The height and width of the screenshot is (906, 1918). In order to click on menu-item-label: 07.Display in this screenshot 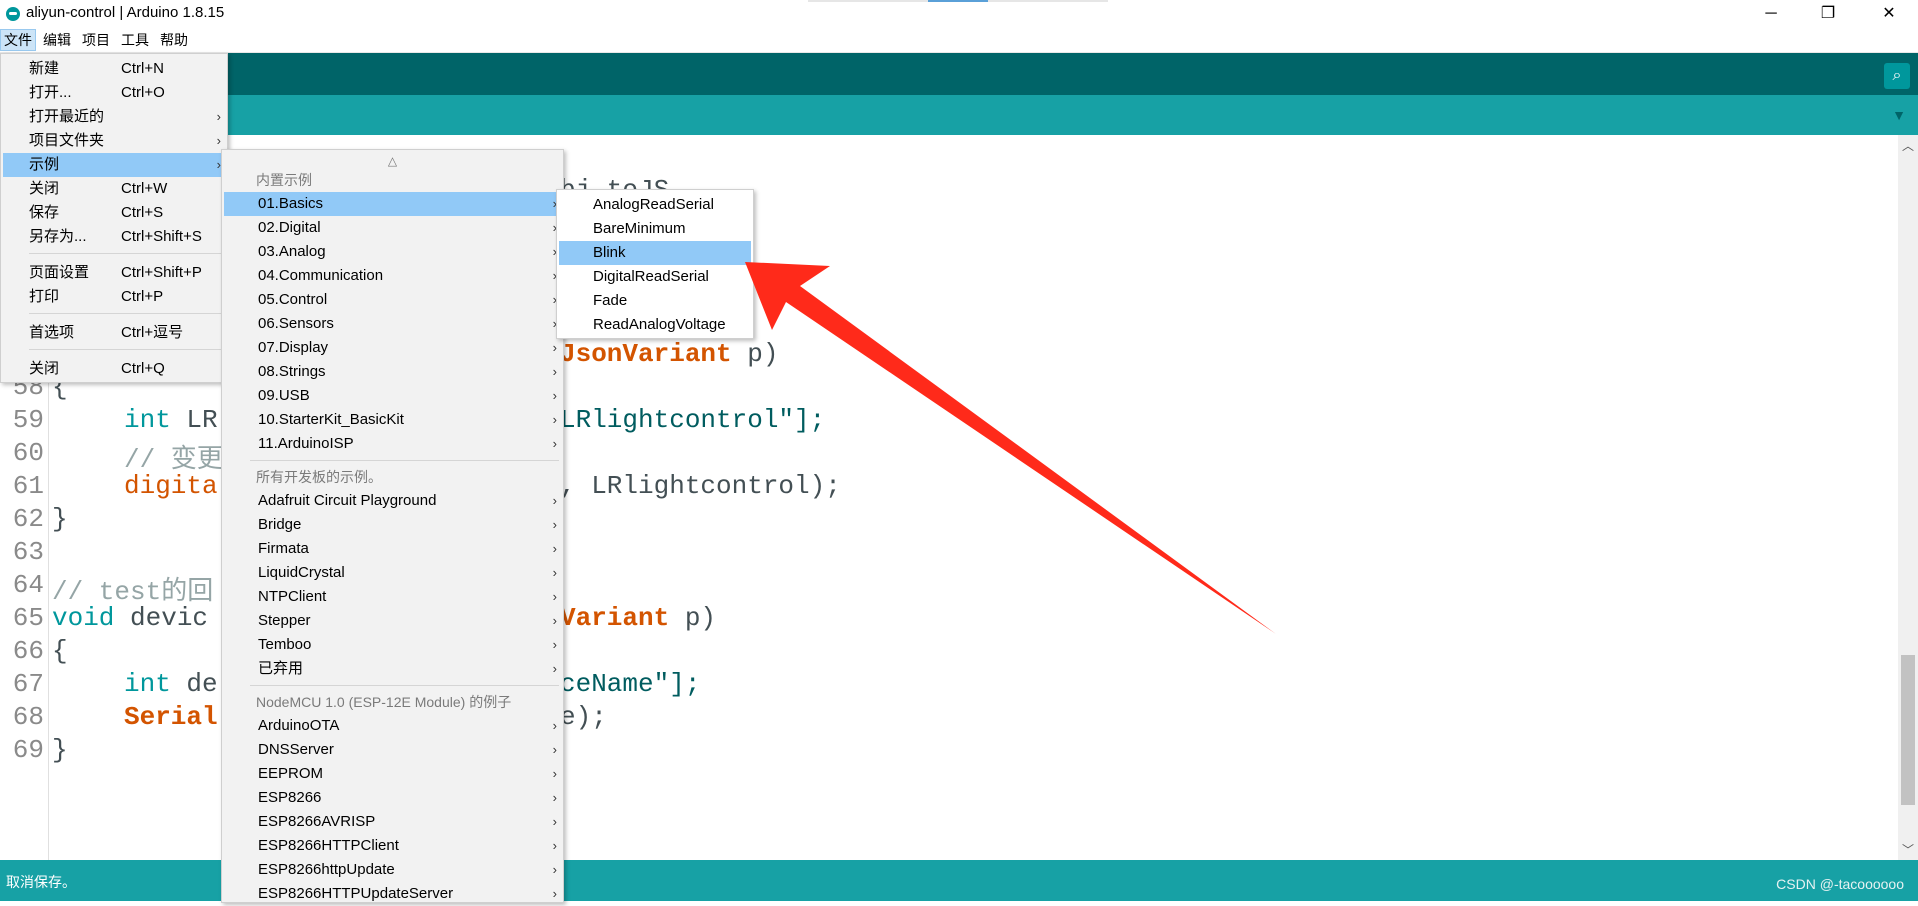, I will do `click(293, 347)`.